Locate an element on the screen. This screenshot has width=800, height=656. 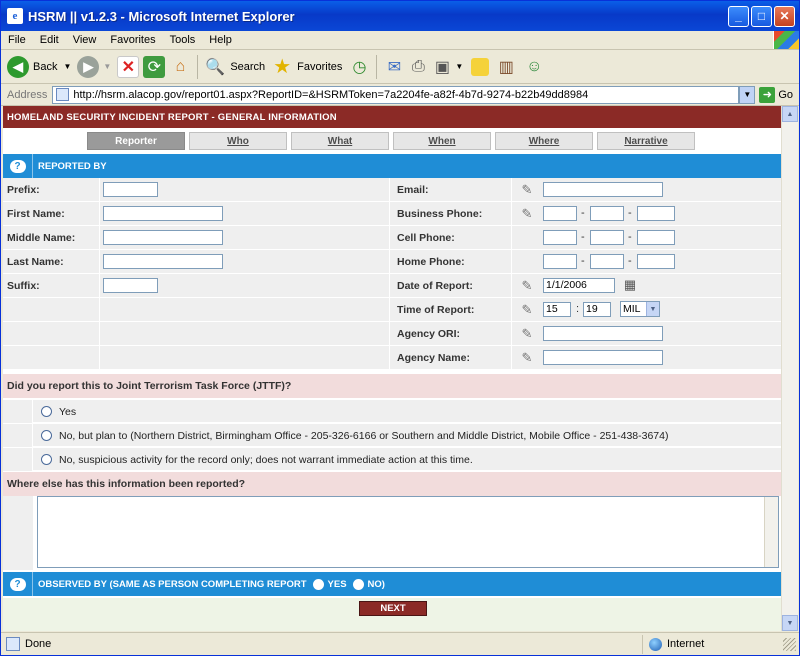
jttf-option-row: Yes is located at coordinates (392, 411).